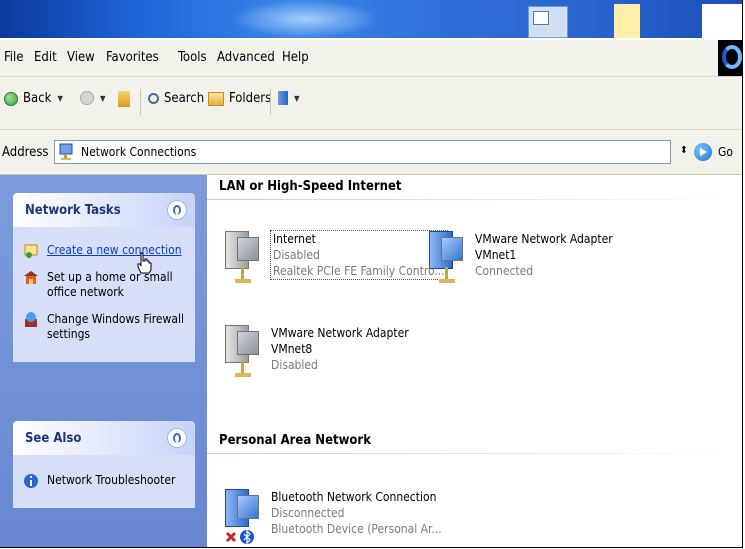  What do you see at coordinates (132, 57) in the screenshot?
I see `menu-favorites: Favorites` at bounding box center [132, 57].